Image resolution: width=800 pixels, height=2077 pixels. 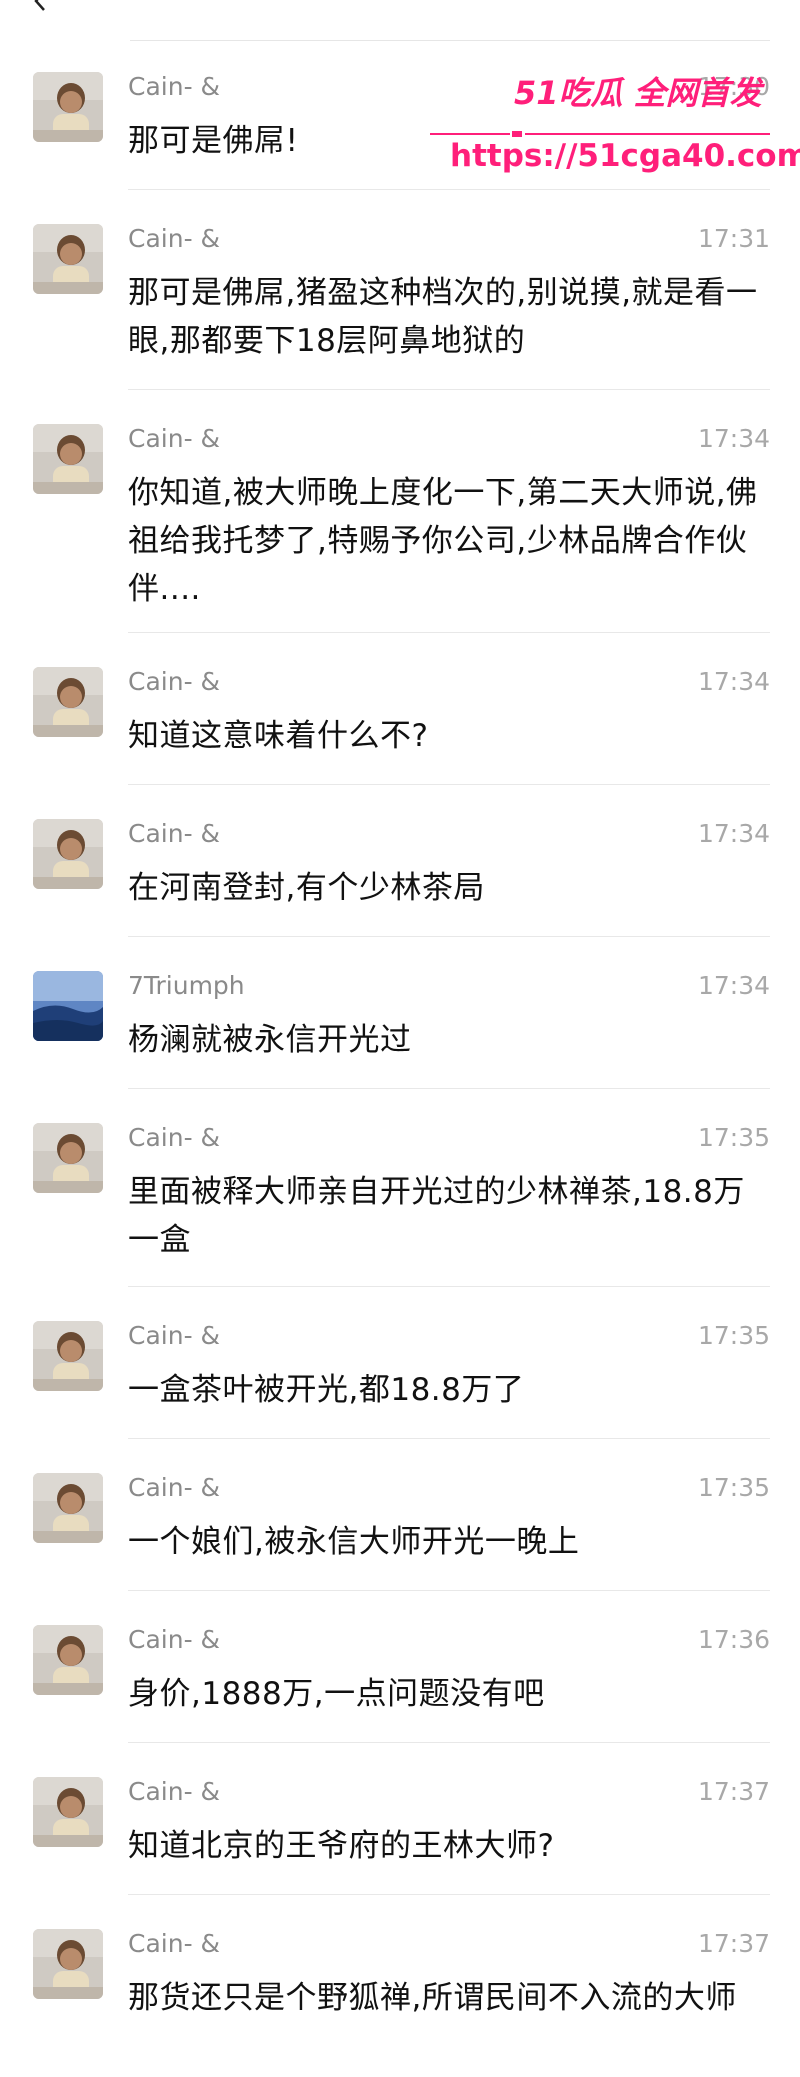 I want to click on message-text: 杨澜就被永信开光过, so click(x=270, y=1040).